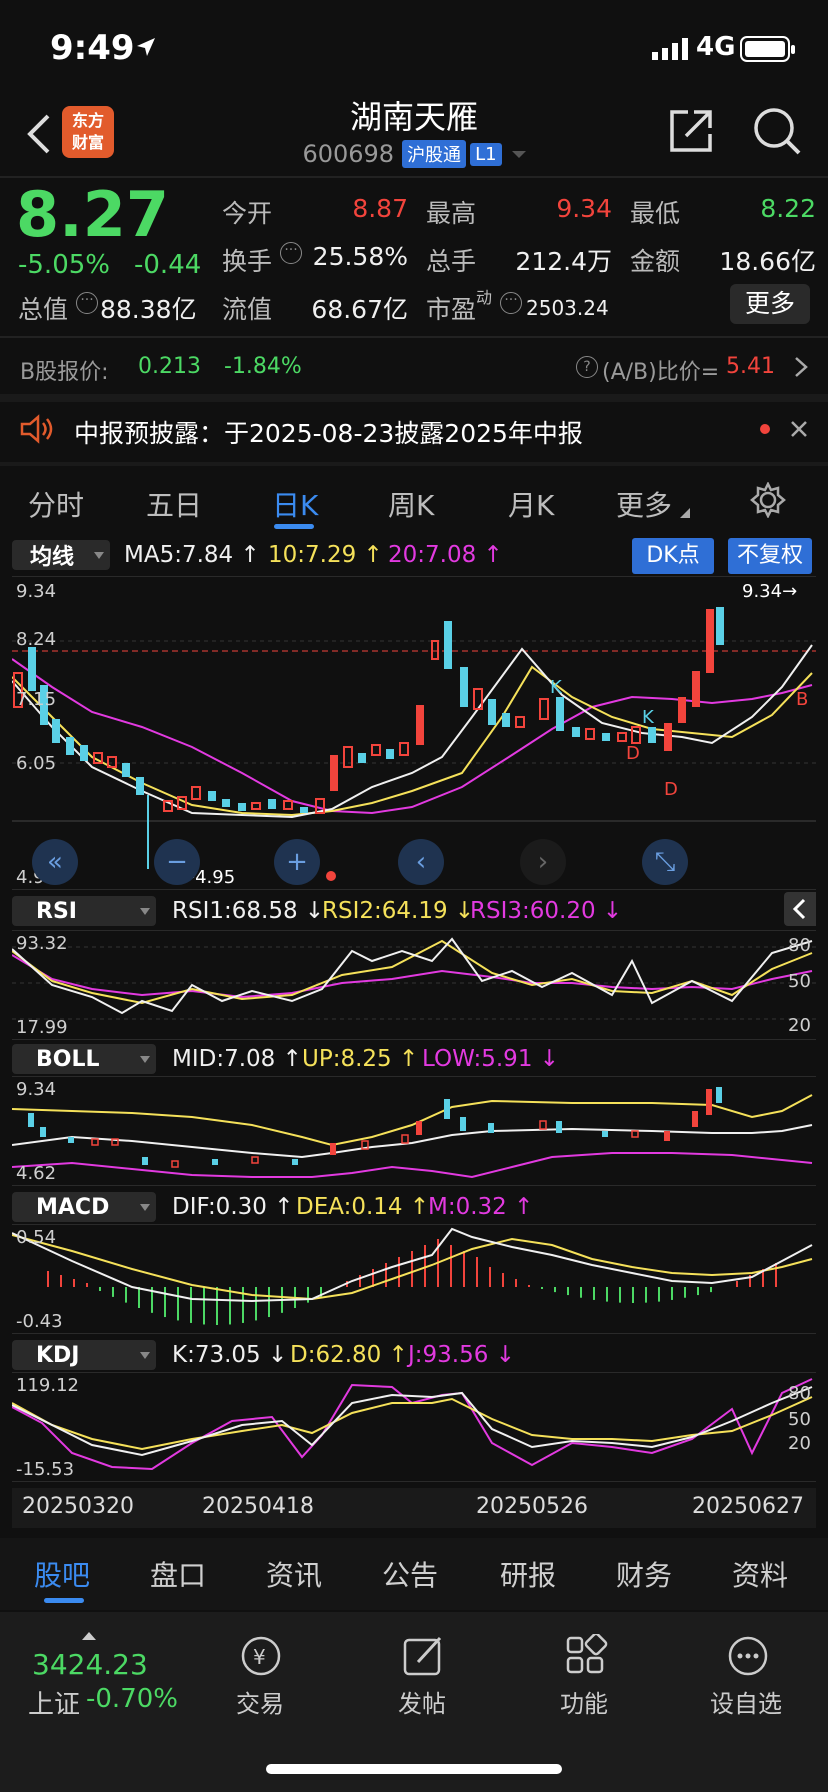 The height and width of the screenshot is (1792, 828). I want to click on rsi-selector: RSI, so click(84, 911).